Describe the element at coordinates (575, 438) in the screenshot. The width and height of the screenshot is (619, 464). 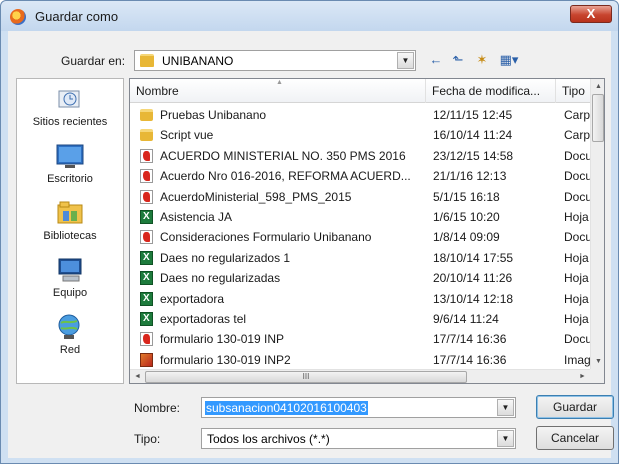
I see `cancel-button: Cancelar` at that location.